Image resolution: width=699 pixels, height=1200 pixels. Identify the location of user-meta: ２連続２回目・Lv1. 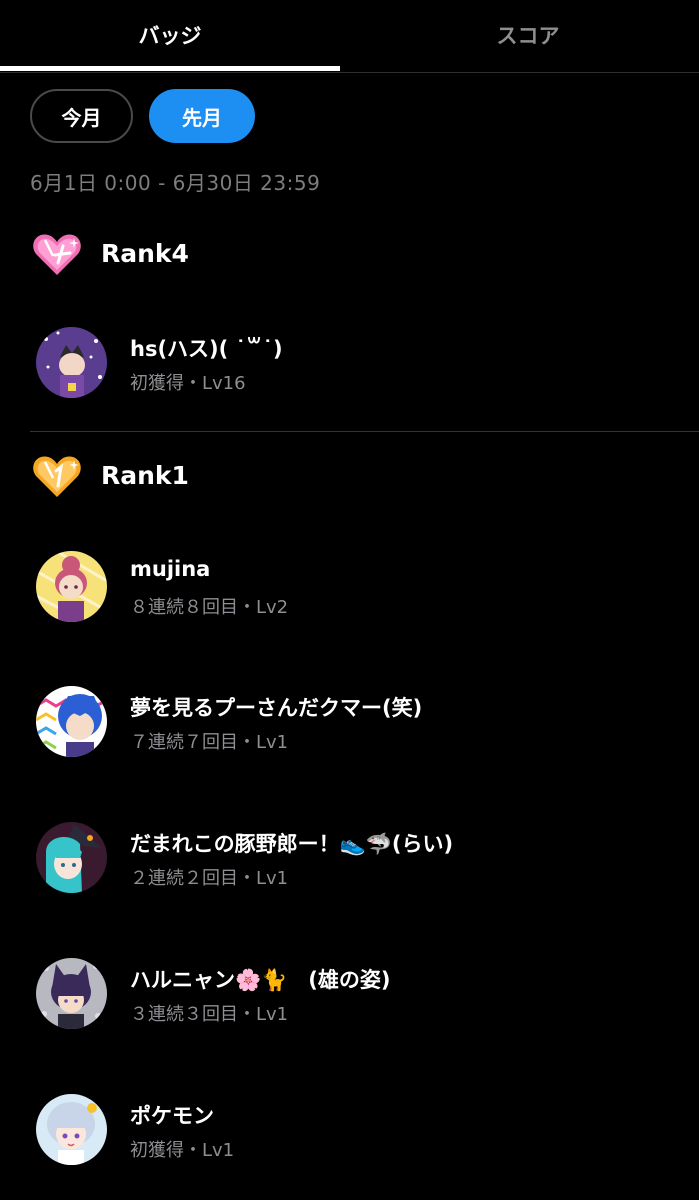
(209, 878).